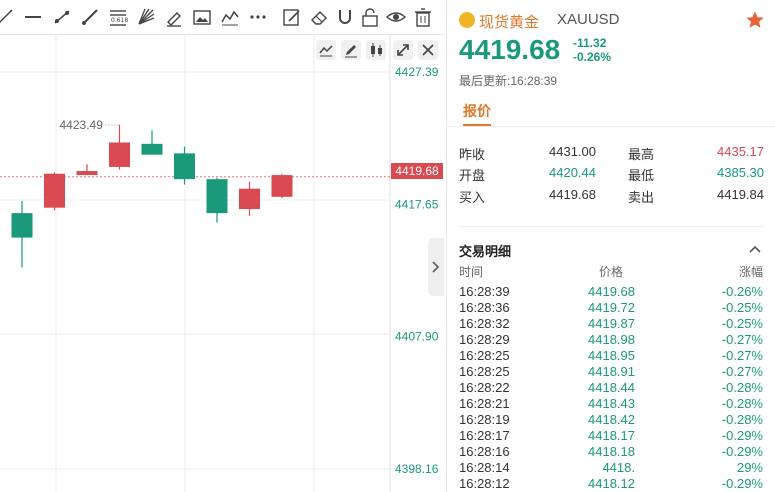 This screenshot has width=775, height=492. I want to click on price-axis-label: 4398.16, so click(417, 469).